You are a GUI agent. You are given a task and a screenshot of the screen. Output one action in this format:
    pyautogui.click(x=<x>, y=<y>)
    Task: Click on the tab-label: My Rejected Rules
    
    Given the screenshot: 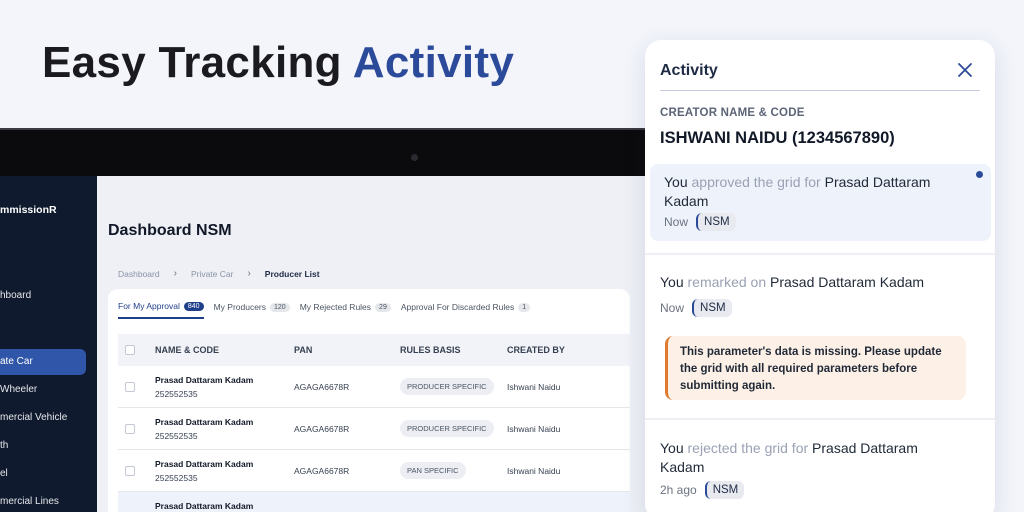 What is the action you would take?
    pyautogui.click(x=335, y=307)
    